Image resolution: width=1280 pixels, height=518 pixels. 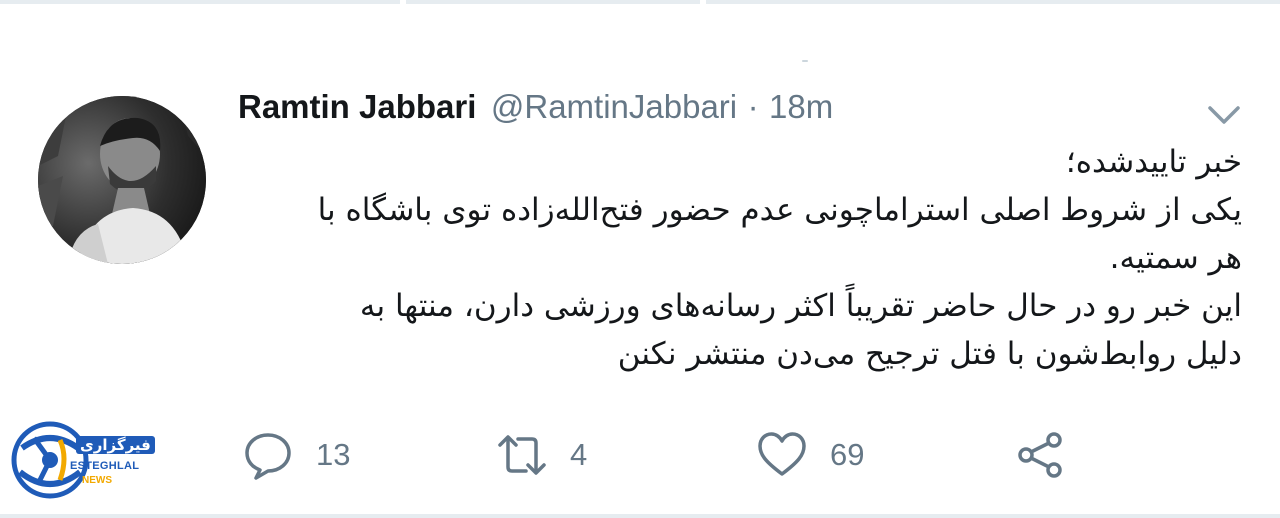 What do you see at coordinates (115, 445) in the screenshot?
I see `watermark-title: فیرگزاری` at bounding box center [115, 445].